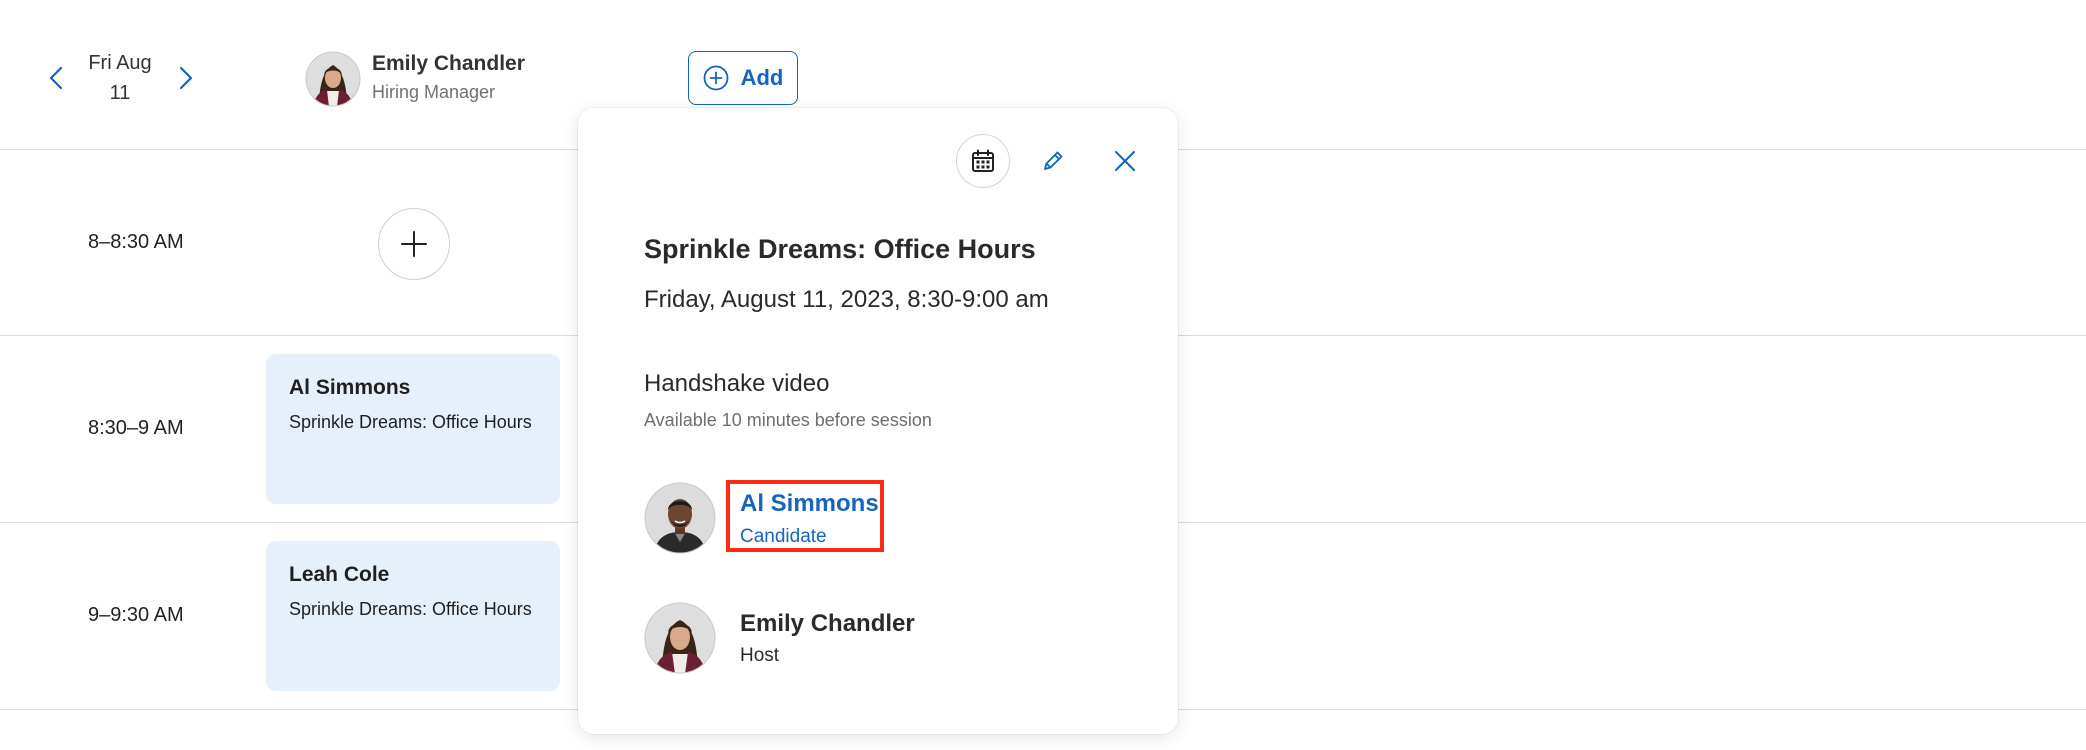  I want to click on chevron-left-icon, so click(56, 78).